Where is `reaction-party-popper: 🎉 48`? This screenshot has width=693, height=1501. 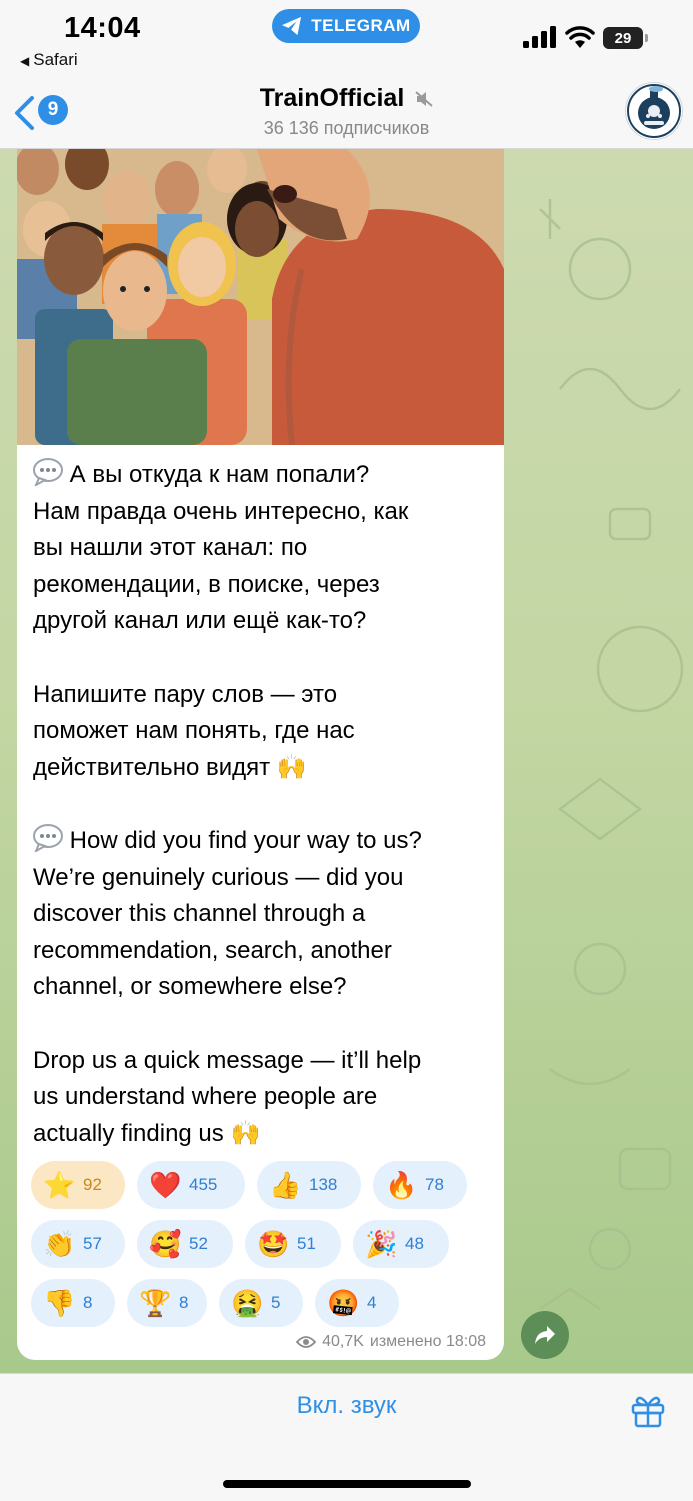 reaction-party-popper: 🎉 48 is located at coordinates (401, 1244).